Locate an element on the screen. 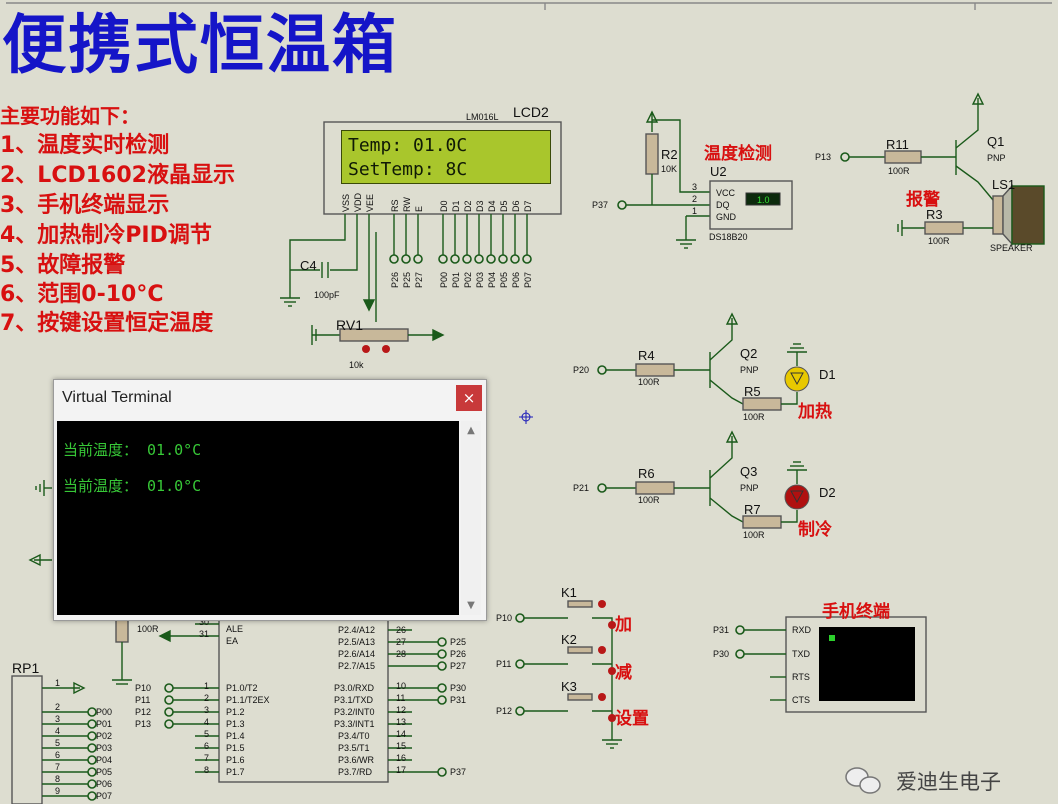  speaker-label: SPEAKER is located at coordinates (1011, 248).